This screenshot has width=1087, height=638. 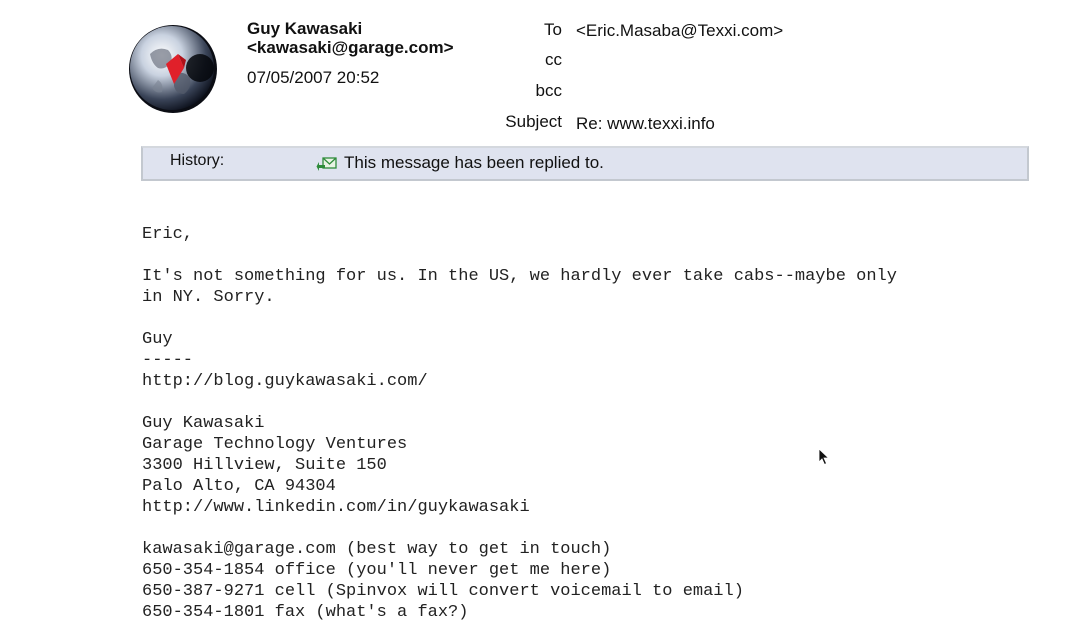 What do you see at coordinates (168, 234) in the screenshot?
I see `body-line: Eric,` at bounding box center [168, 234].